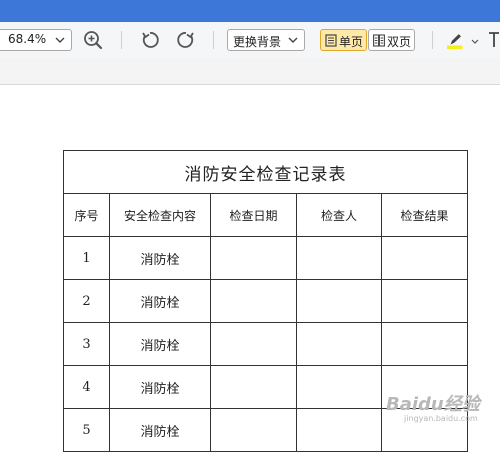 The image size is (500, 452). I want to click on zoom-value: 68.4%, so click(27, 39).